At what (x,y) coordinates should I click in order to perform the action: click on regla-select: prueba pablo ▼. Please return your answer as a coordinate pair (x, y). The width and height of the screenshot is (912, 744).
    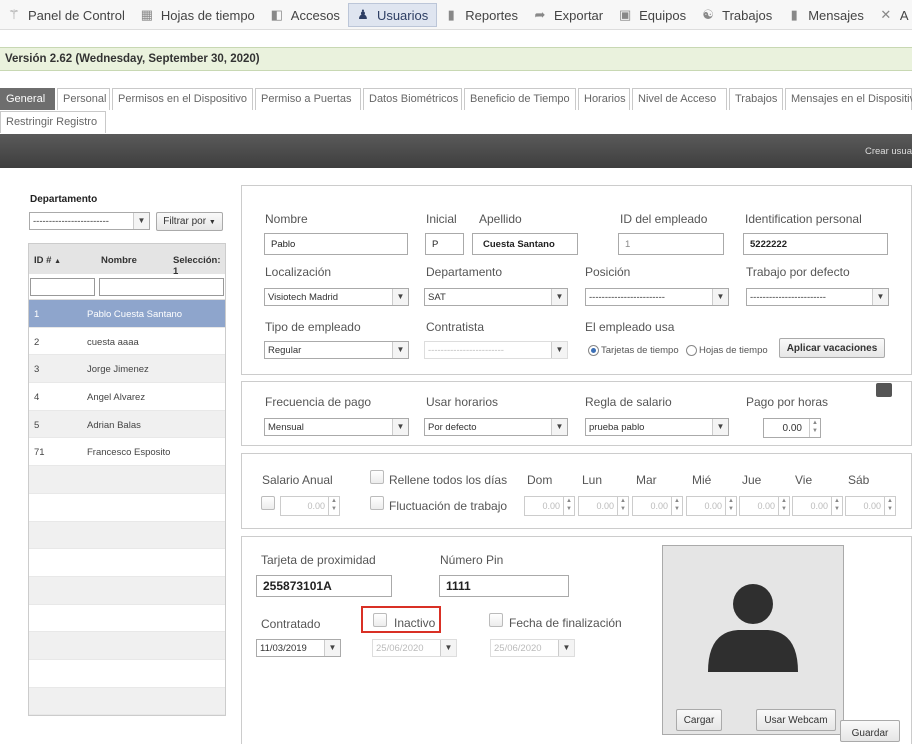
    Looking at the image, I should click on (657, 427).